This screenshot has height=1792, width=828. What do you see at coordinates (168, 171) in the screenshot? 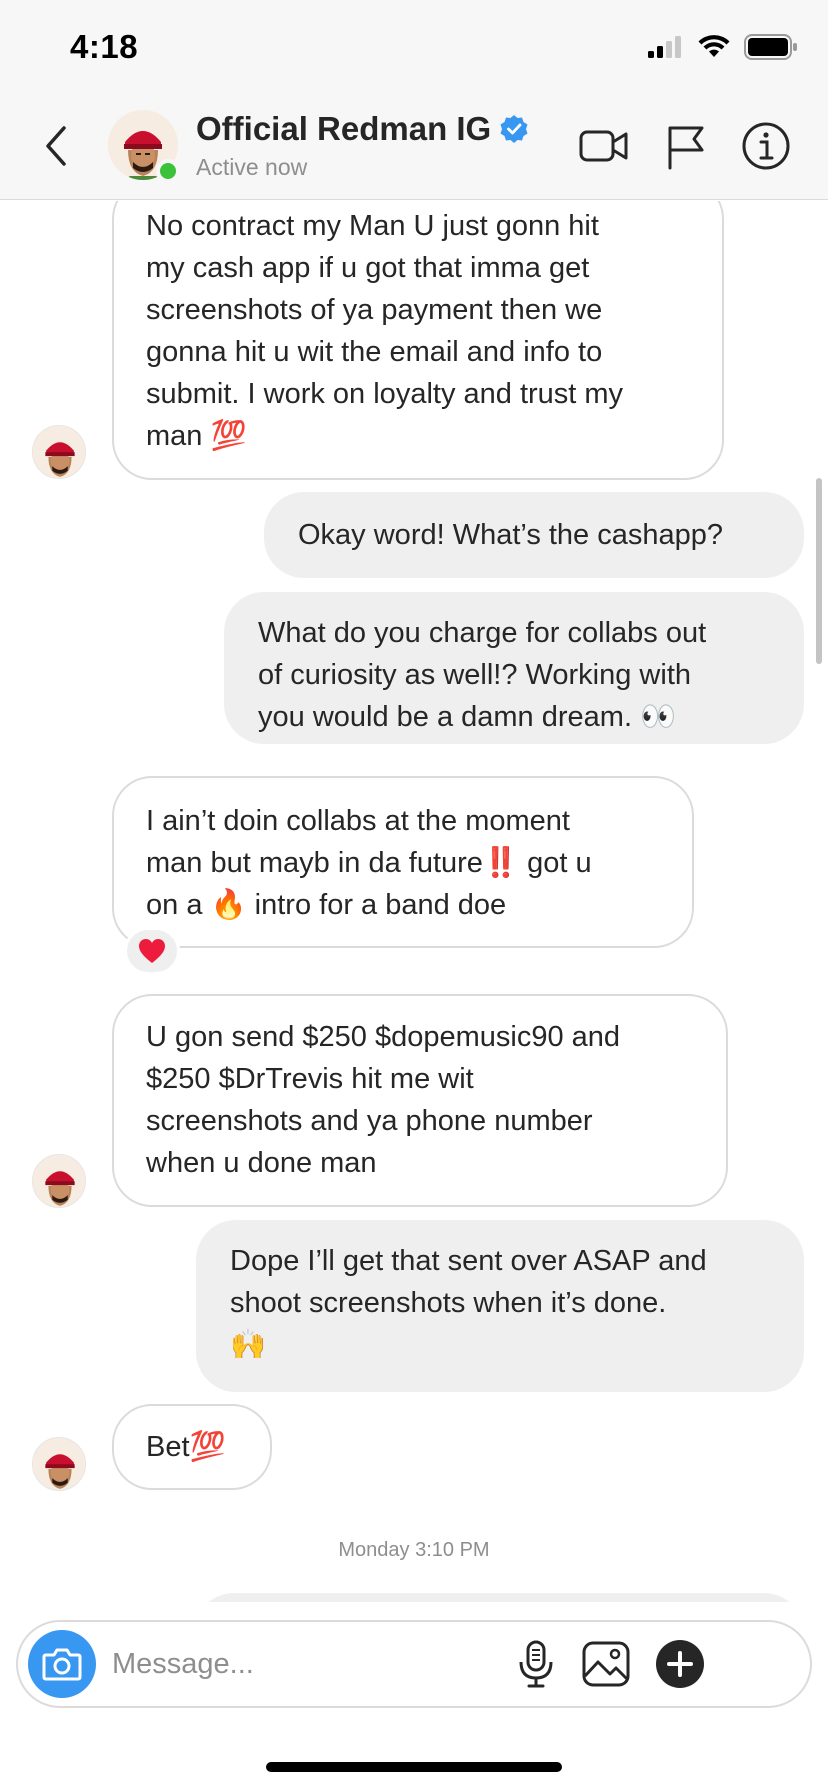
I see `online-status-dot` at bounding box center [168, 171].